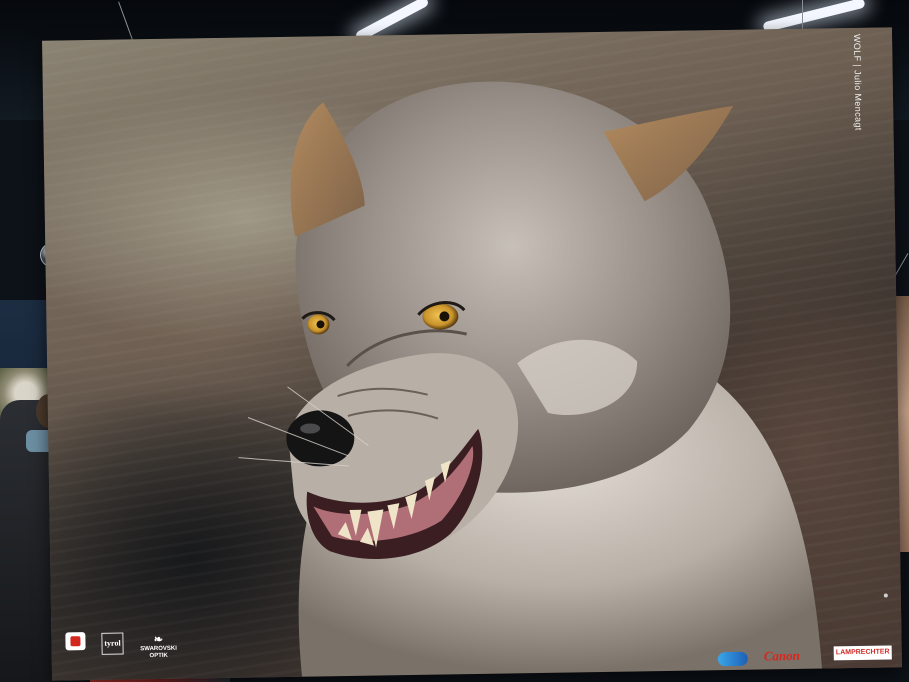  What do you see at coordinates (858, 82) in the screenshot?
I see `photo-caption: WOLF | Julio Mencagt` at bounding box center [858, 82].